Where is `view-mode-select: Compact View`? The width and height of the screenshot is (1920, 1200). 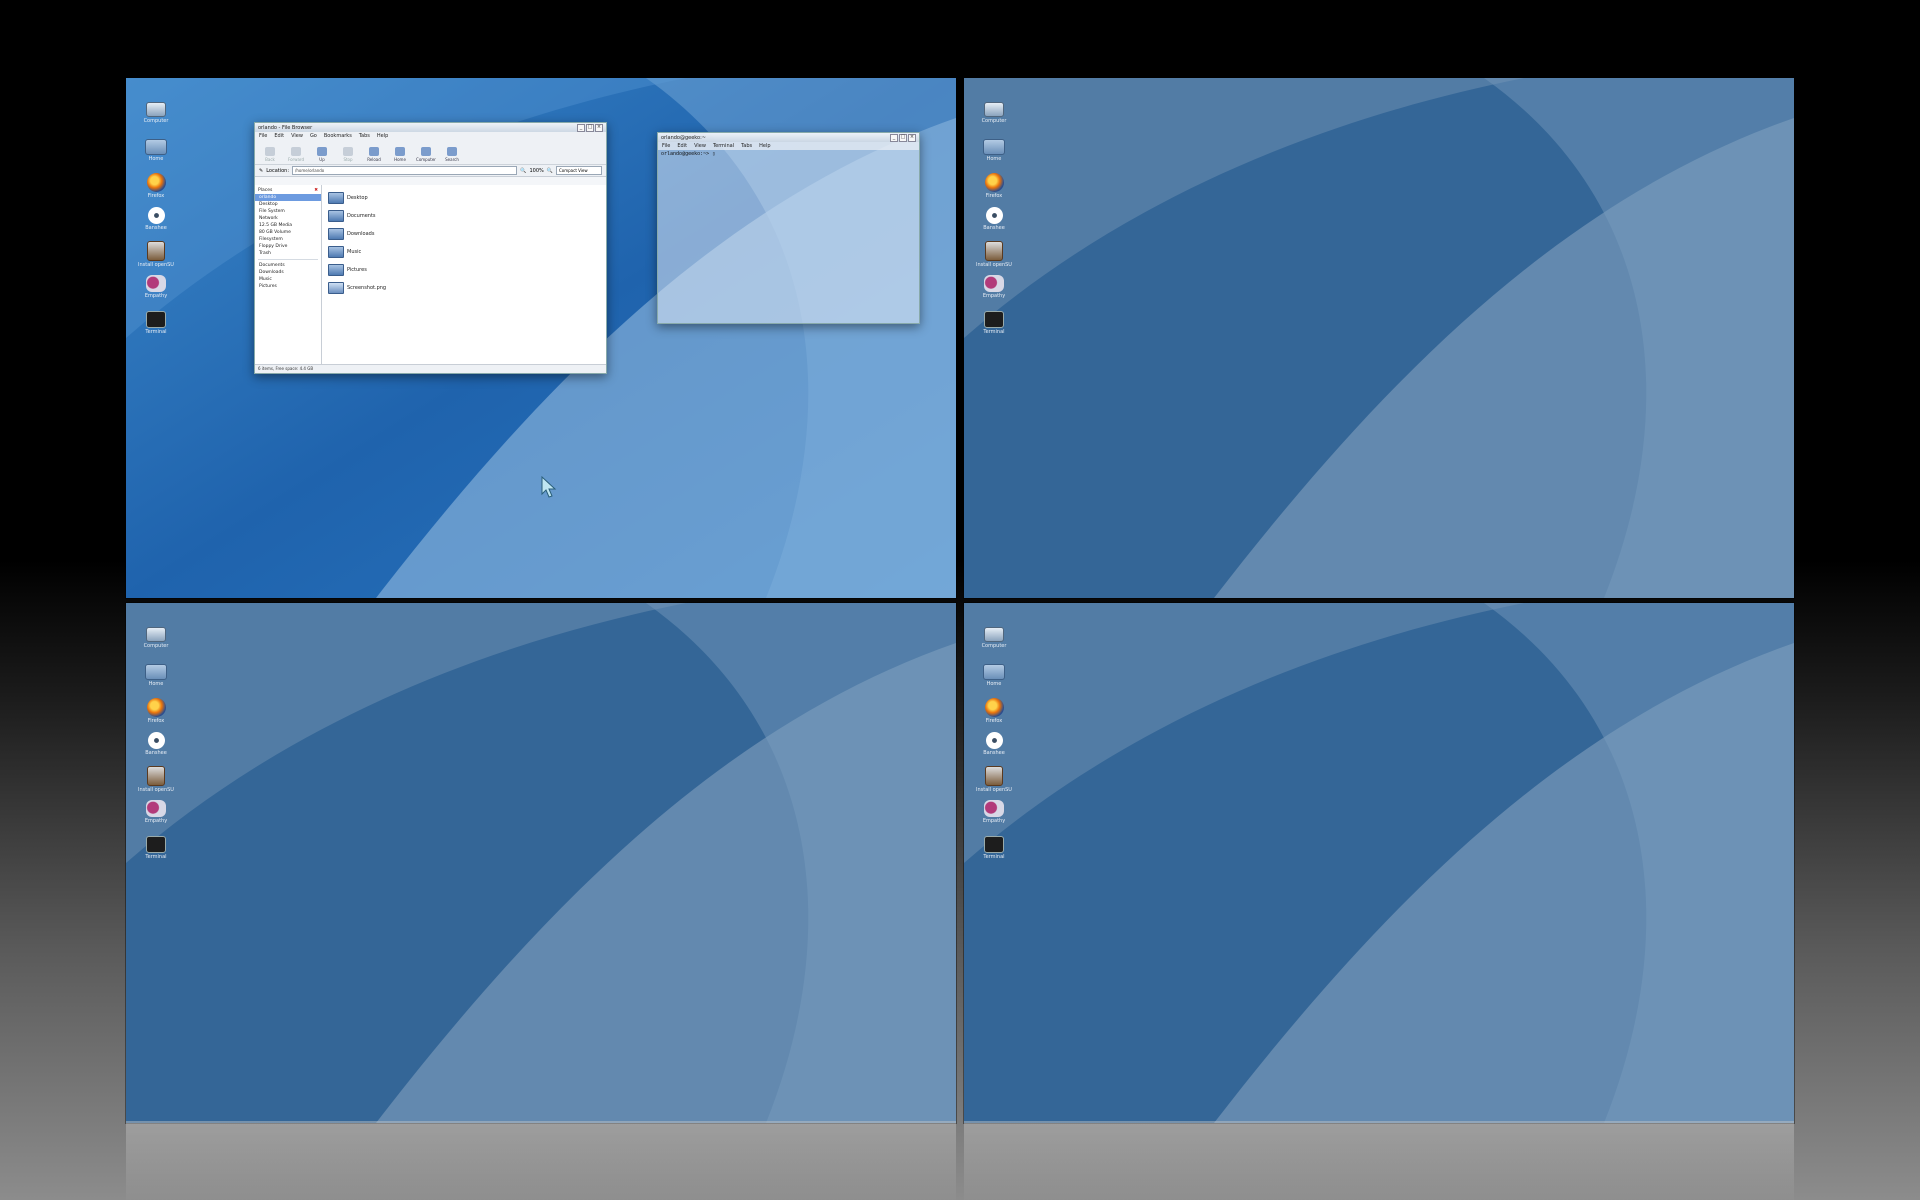
view-mode-select: Compact View is located at coordinates (579, 170).